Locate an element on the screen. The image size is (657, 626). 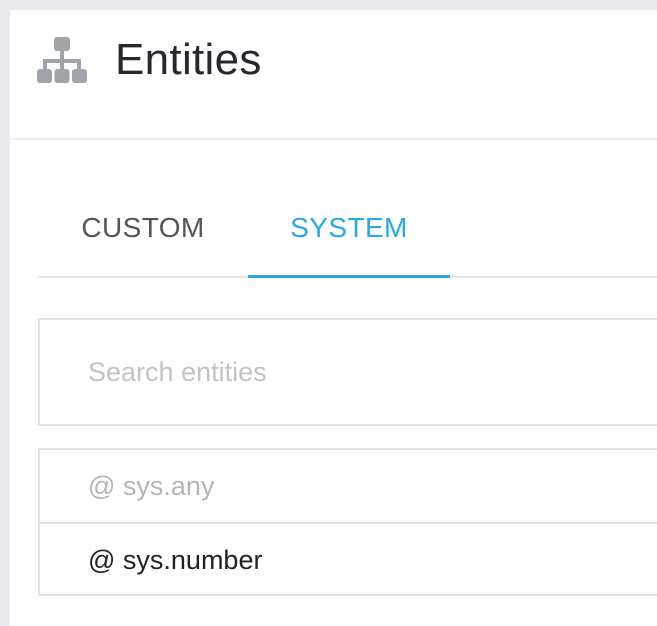
tab-system: SYSTEM is located at coordinates (349, 228).